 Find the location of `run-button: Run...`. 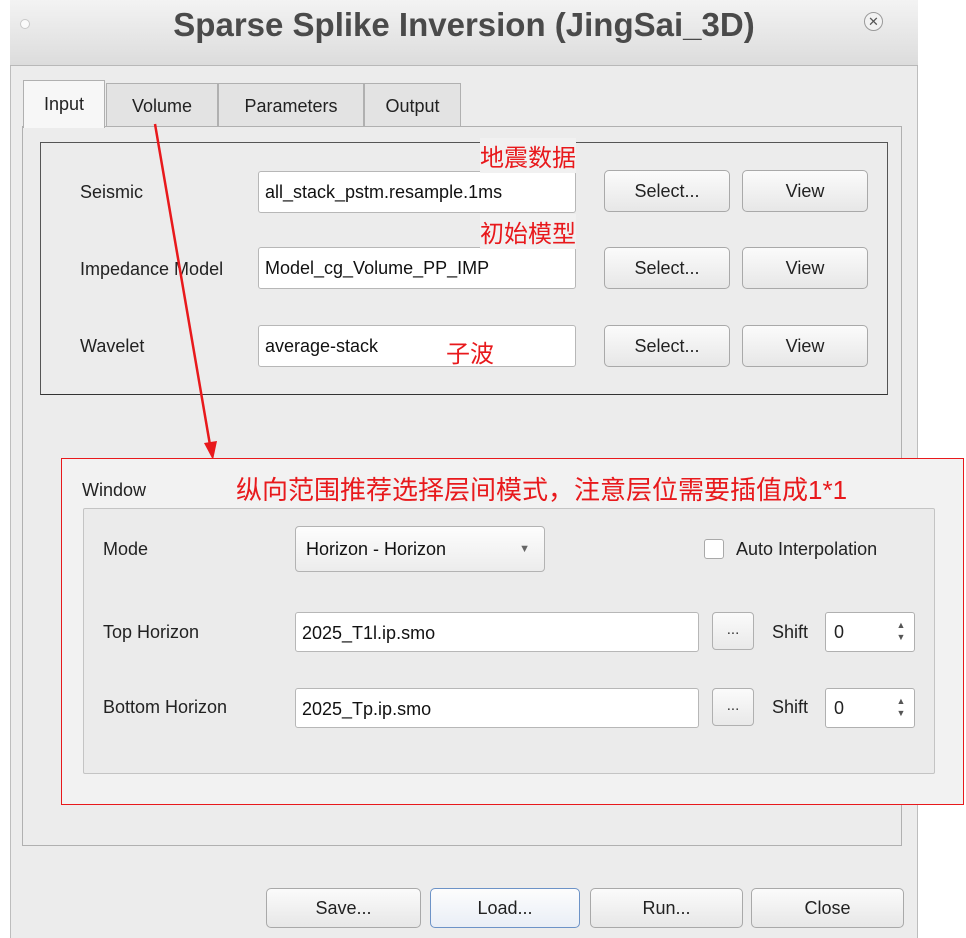

run-button: Run... is located at coordinates (666, 908).